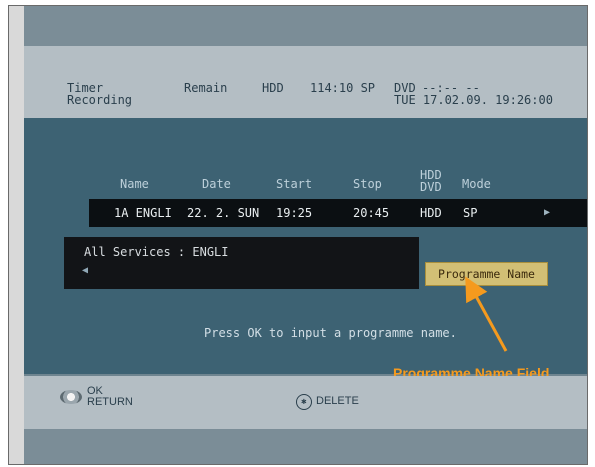 The width and height of the screenshot is (595, 467). What do you see at coordinates (110, 402) in the screenshot?
I see `return-label: RETURN` at bounding box center [110, 402].